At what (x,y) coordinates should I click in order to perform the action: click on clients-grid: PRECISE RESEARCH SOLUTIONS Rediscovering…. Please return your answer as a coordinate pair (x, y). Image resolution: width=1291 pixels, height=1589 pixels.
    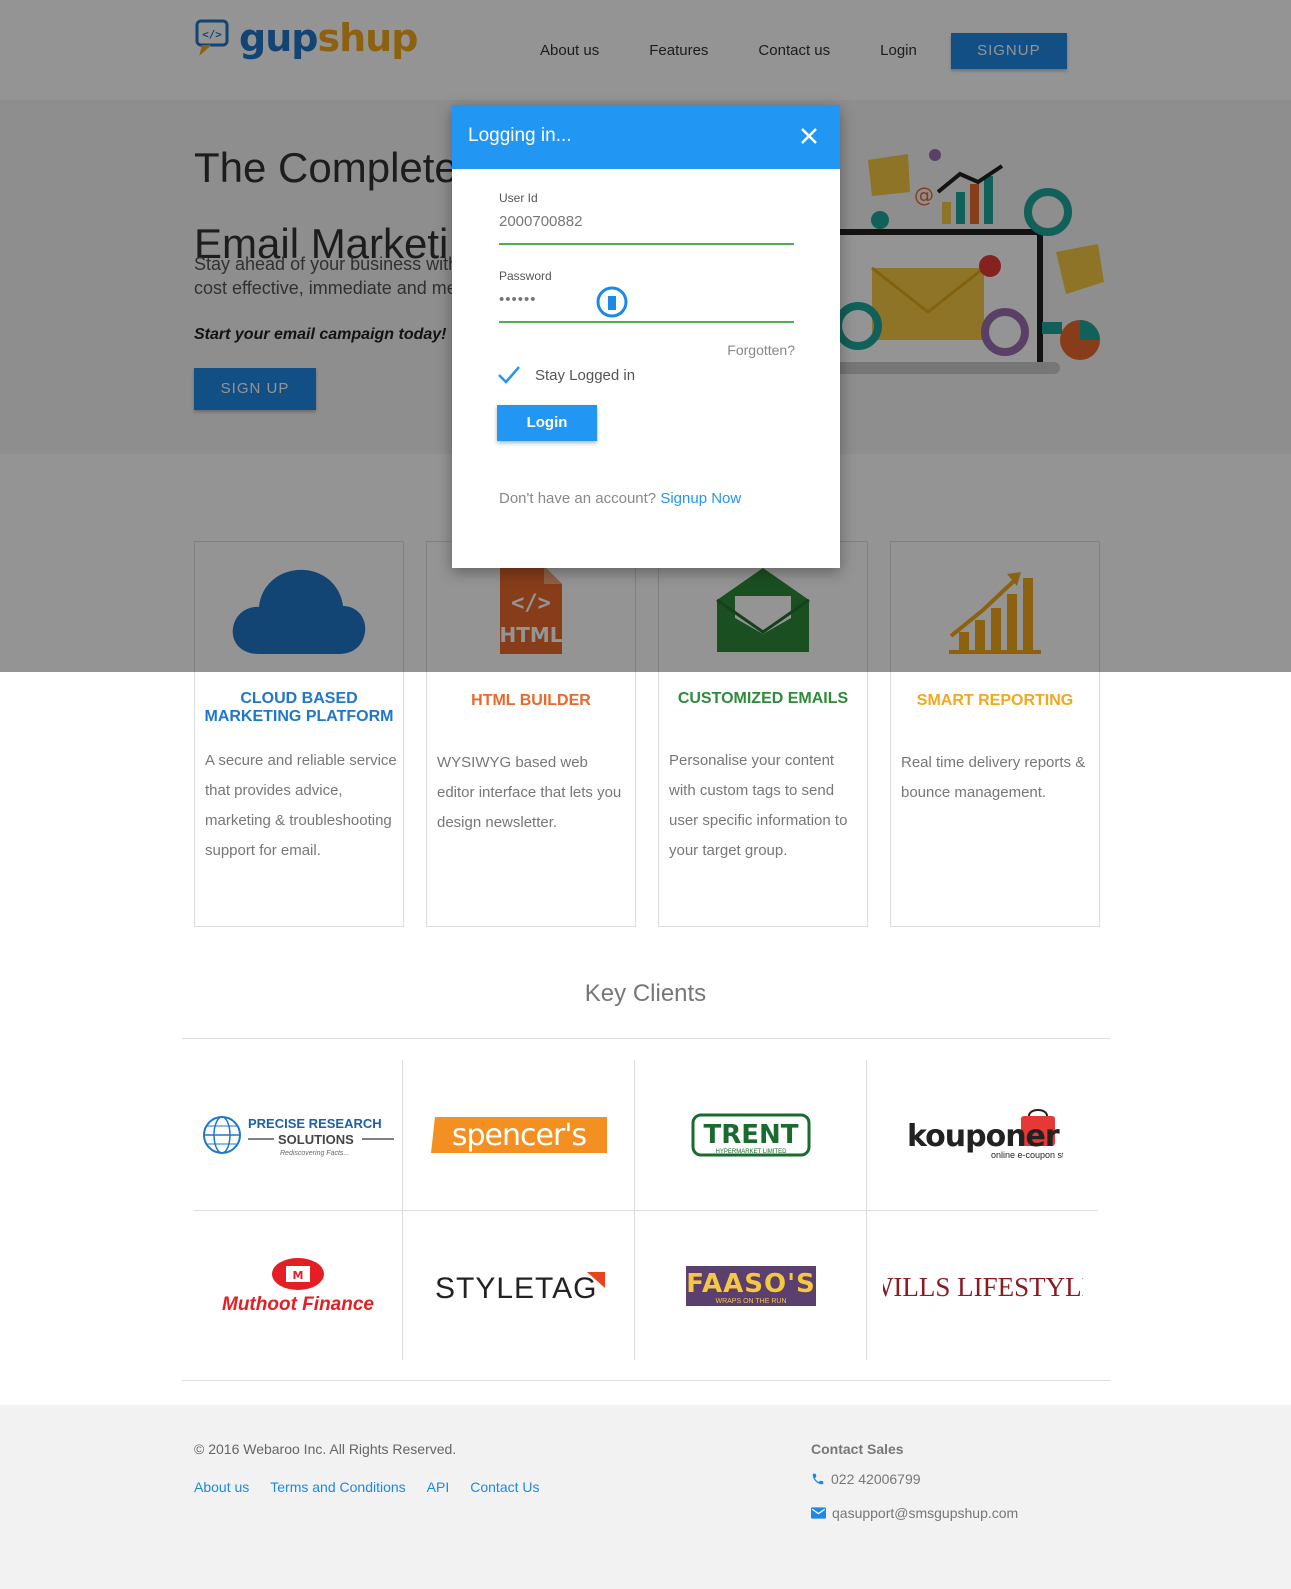
    Looking at the image, I should click on (646, 1210).